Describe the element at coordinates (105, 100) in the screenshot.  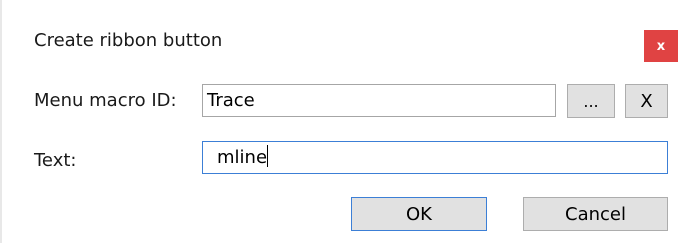
I see `menu-macro-id-label: Menu macro ID:` at that location.